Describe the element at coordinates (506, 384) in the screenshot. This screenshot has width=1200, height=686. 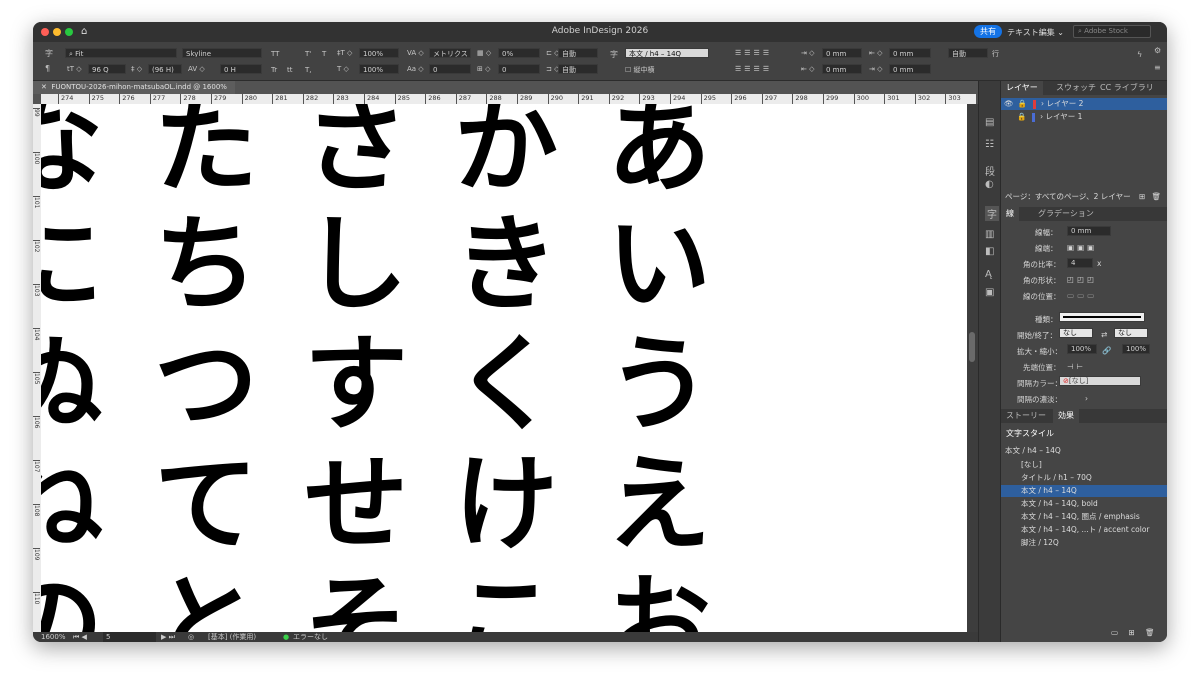
I see `kana-glyph: く` at that location.